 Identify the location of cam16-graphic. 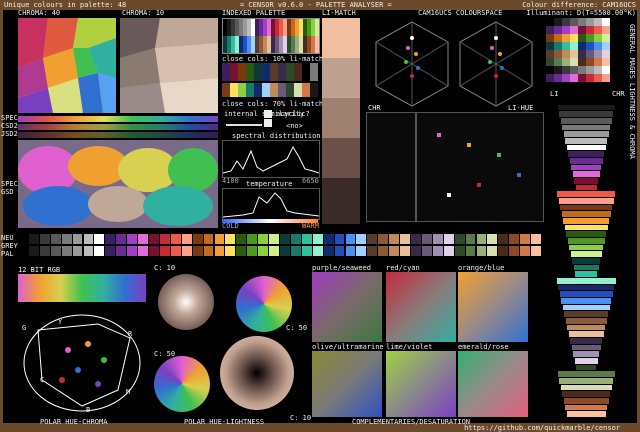
(454, 64).